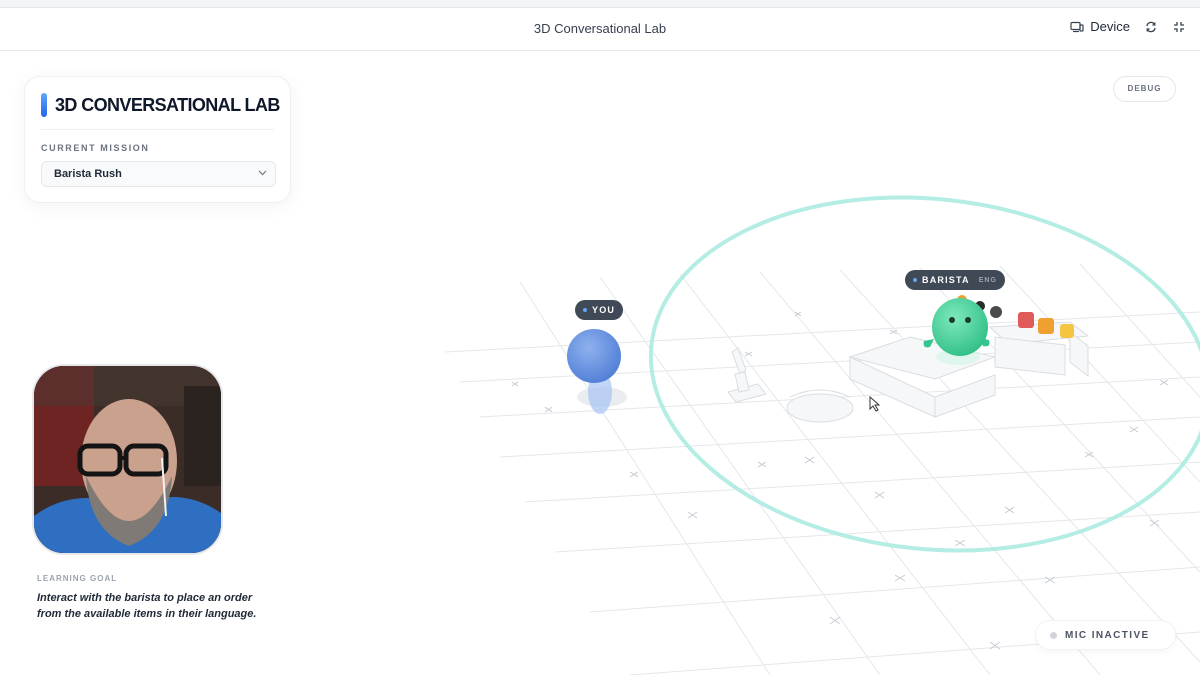 The image size is (1200, 675). I want to click on device-icon, so click(1077, 26).